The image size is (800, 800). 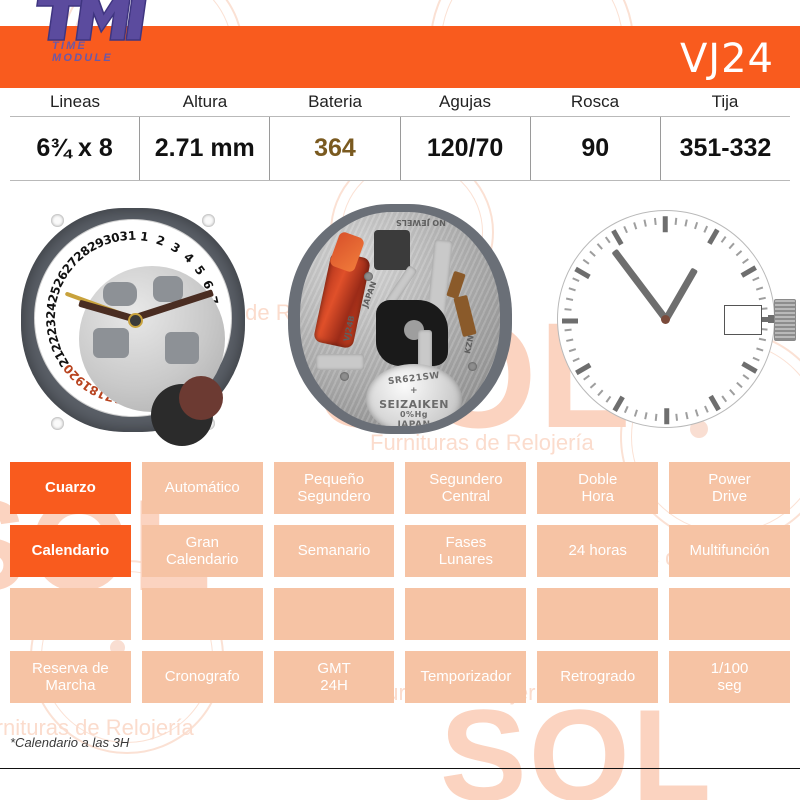 What do you see at coordinates (466, 488) in the screenshot?
I see `feature-tag-segundero-central: Segundero Central` at bounding box center [466, 488].